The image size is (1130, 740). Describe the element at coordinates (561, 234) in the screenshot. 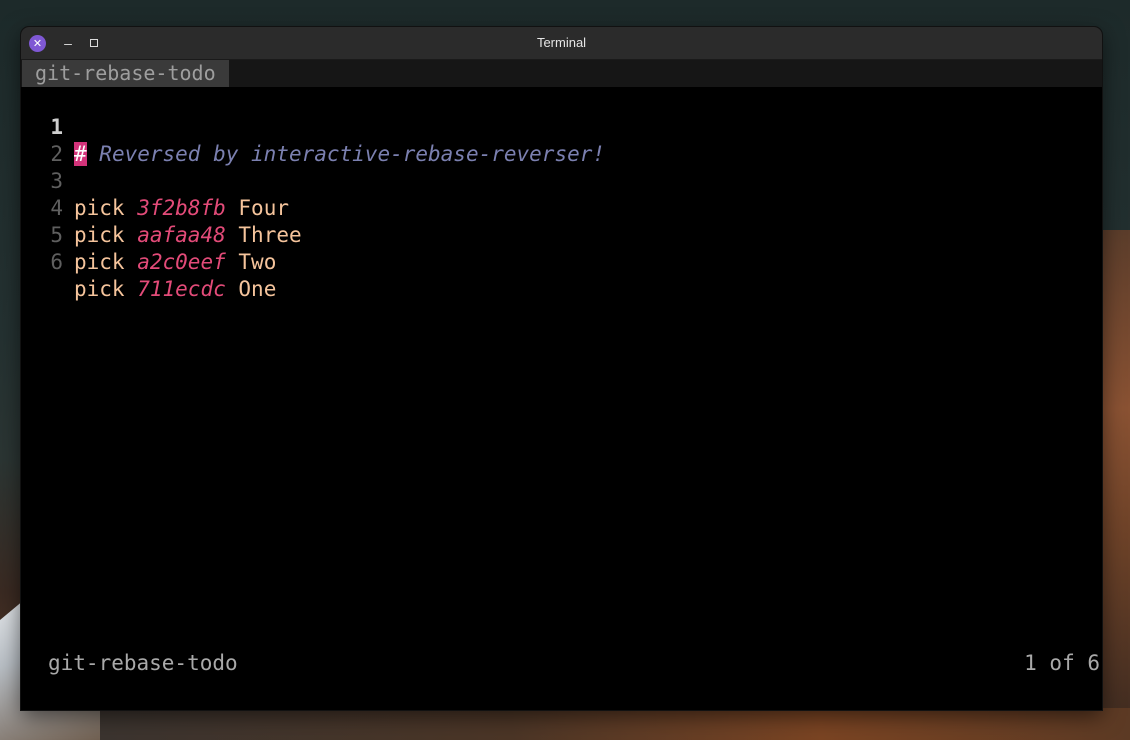

I see `editor-line: 5 pick a2c0eef Two` at that location.